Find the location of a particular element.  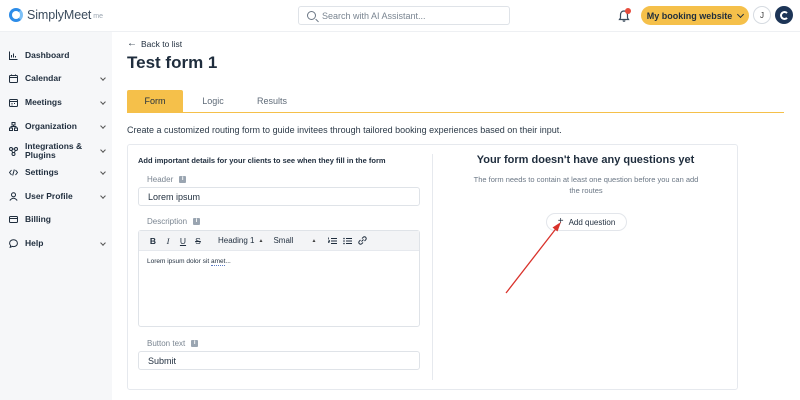

description-text-a: Lorem ipsum dolor sit is located at coordinates (179, 261).